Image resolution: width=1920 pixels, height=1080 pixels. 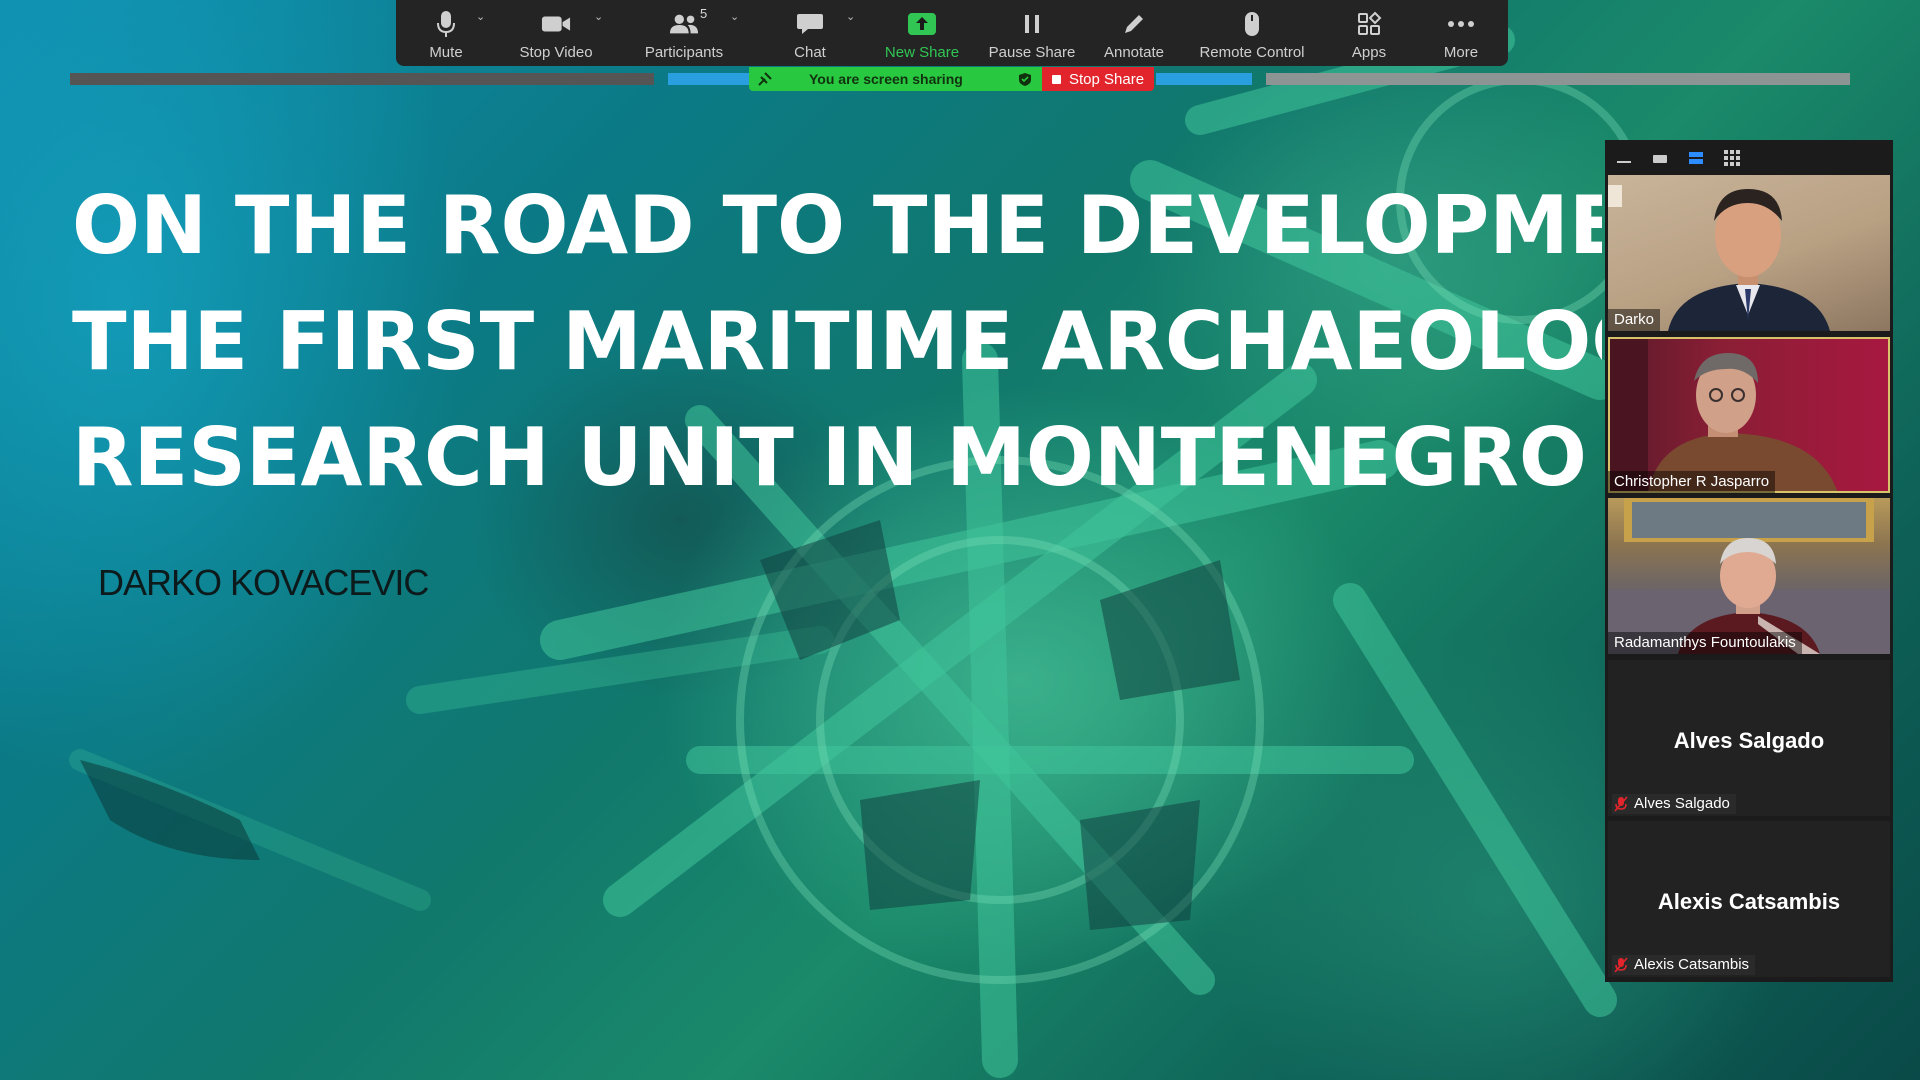 What do you see at coordinates (1732, 157) in the screenshot?
I see `gallery-grid-icon` at bounding box center [1732, 157].